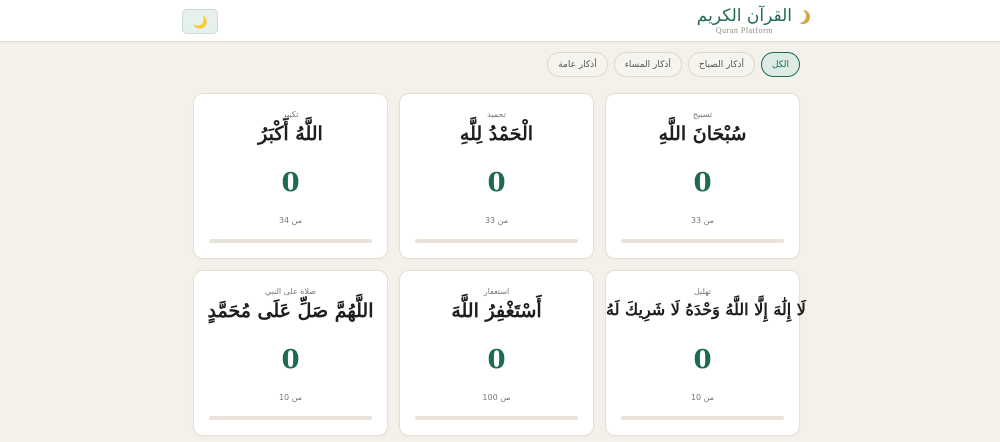 This screenshot has width=1000, height=442. I want to click on dhikr-text: اللَّهُمَّ صَلِّ عَلَى مُحَمَّدٍ, so click(290, 311).